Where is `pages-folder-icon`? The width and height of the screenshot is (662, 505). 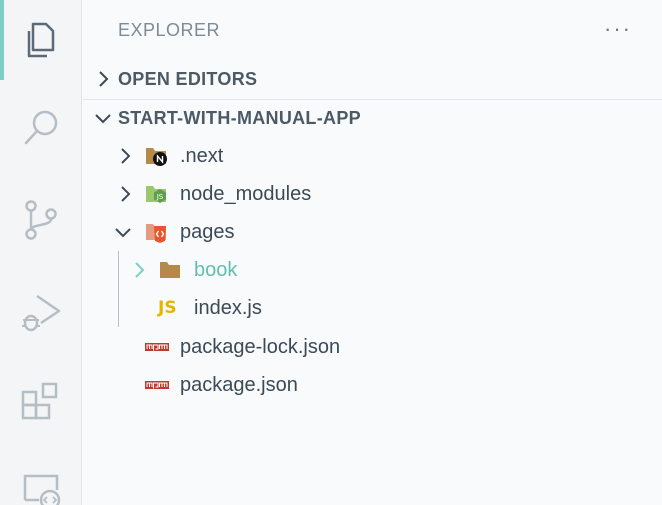 pages-folder-icon is located at coordinates (156, 233).